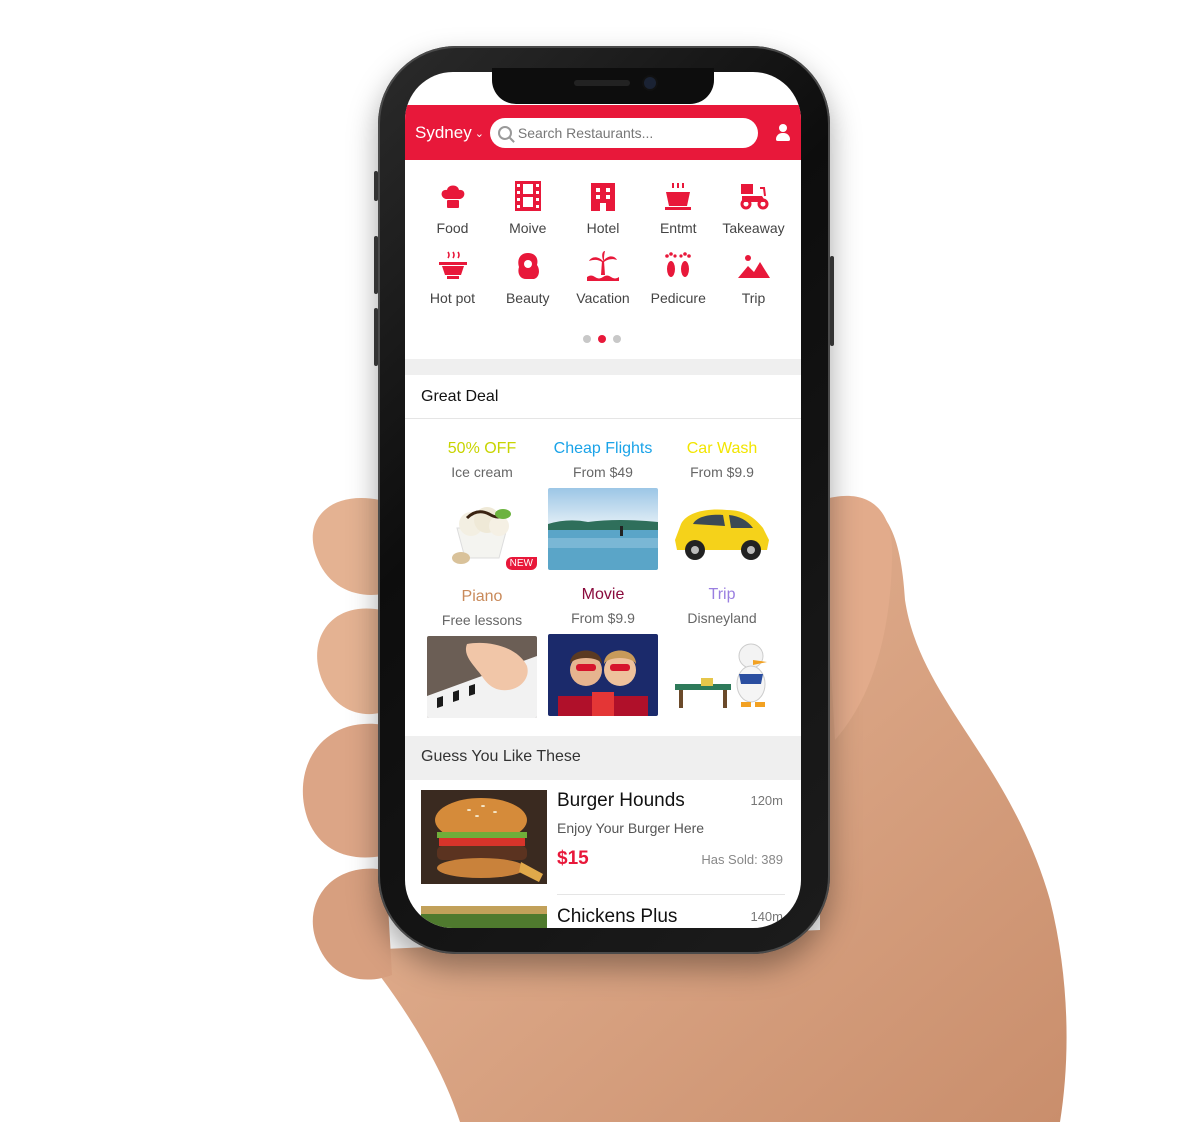 The image size is (1200, 1122). What do you see at coordinates (603, 266) in the screenshot?
I see `palm-tree-icon` at bounding box center [603, 266].